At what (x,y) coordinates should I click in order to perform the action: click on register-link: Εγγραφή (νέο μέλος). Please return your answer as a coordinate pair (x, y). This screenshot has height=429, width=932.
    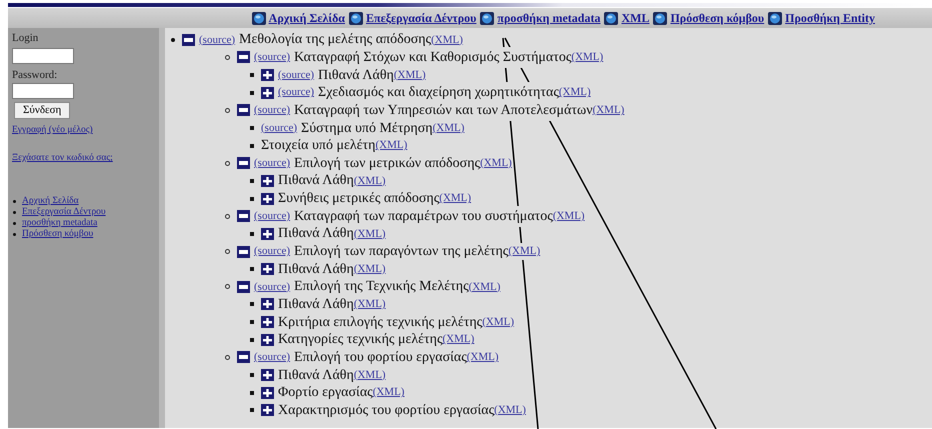
    Looking at the image, I should click on (52, 130).